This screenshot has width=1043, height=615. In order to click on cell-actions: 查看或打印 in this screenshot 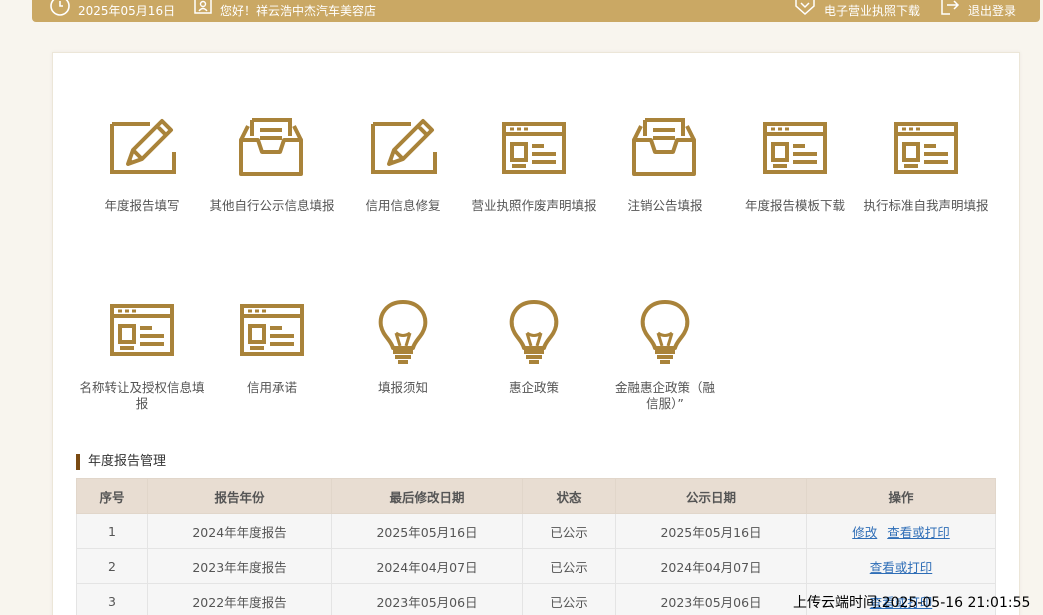, I will do `click(901, 566)`.